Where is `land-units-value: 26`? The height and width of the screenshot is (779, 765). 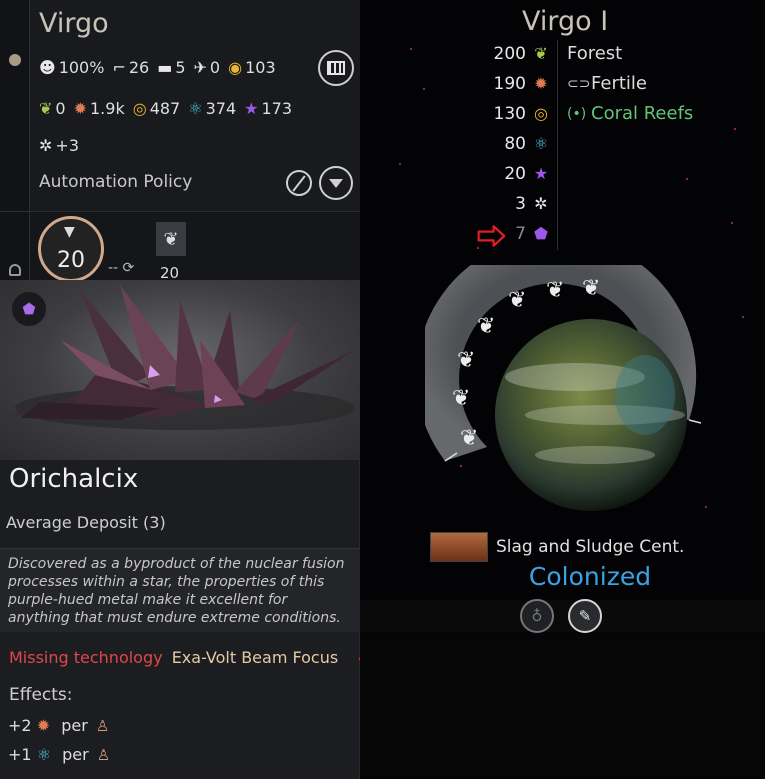
land-units-value: 26 is located at coordinates (139, 67).